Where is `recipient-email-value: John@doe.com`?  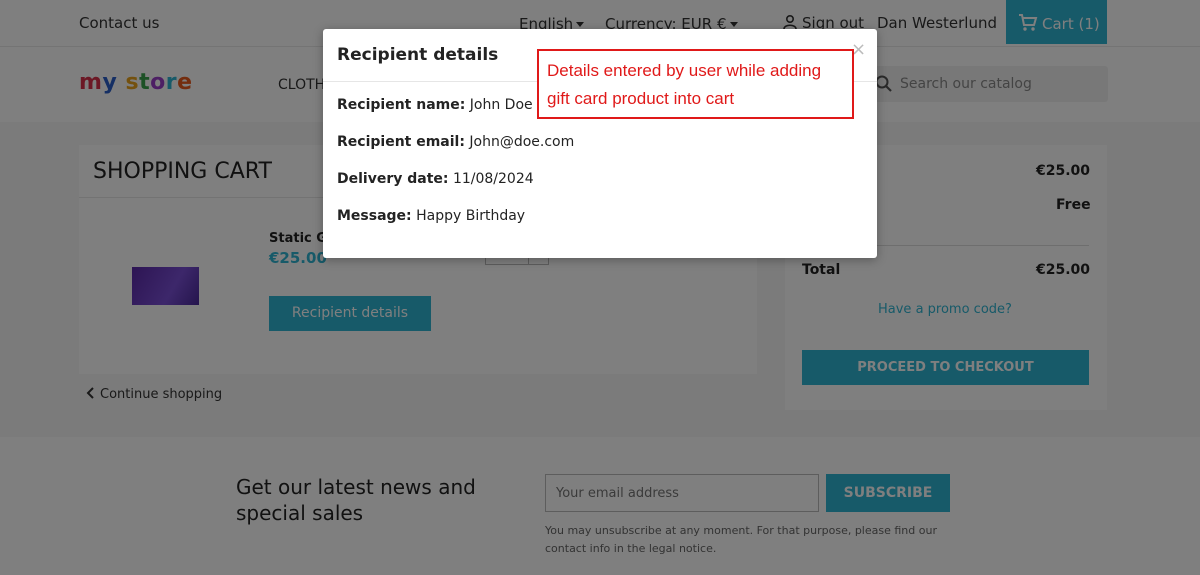 recipient-email-value: John@doe.com is located at coordinates (522, 142).